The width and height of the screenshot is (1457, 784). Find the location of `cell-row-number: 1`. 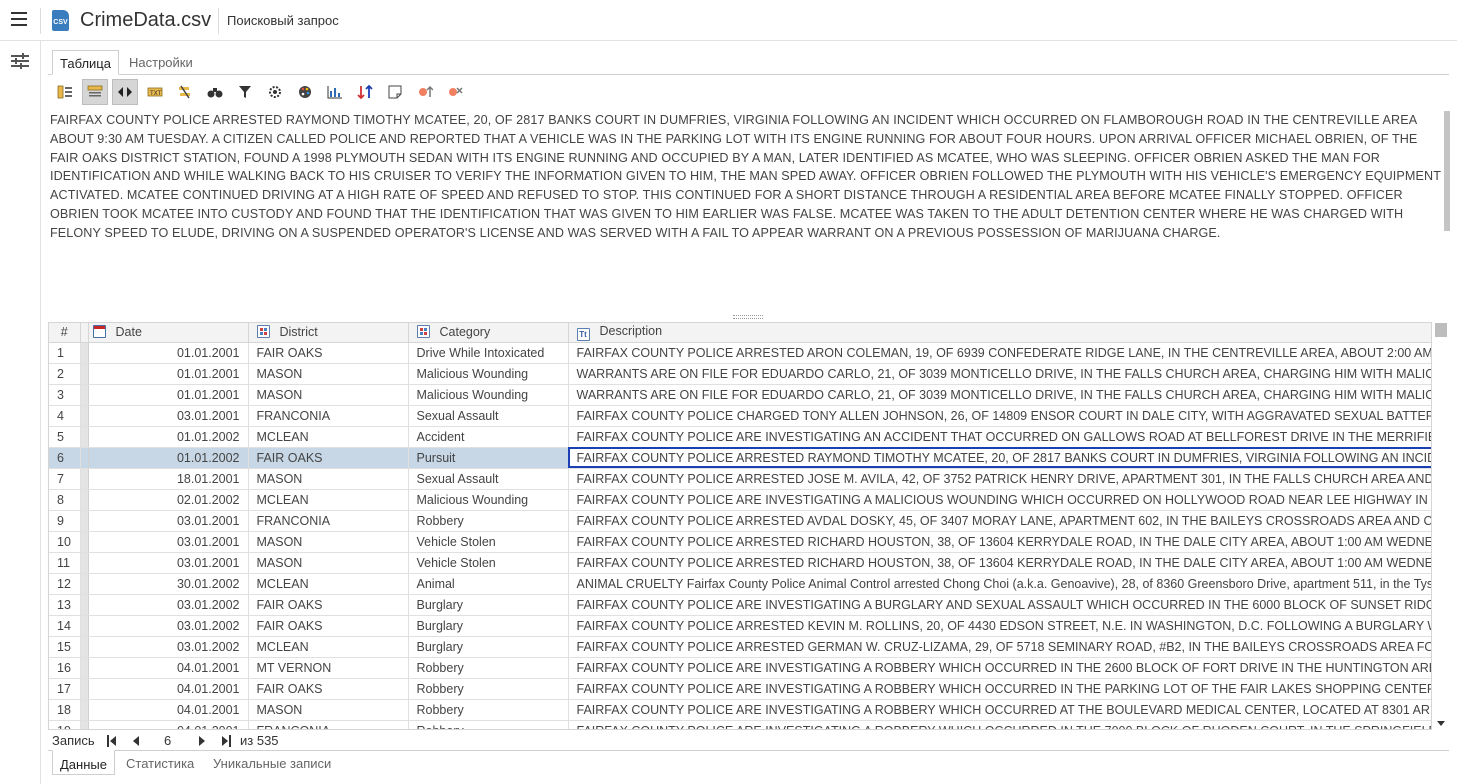

cell-row-number: 1 is located at coordinates (65, 353).